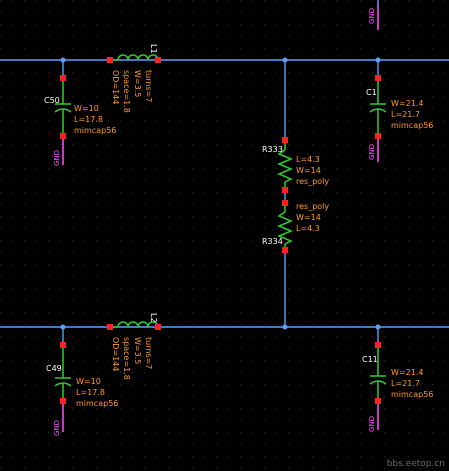 The height and width of the screenshot is (471, 449). Describe the element at coordinates (405, 114) in the screenshot. I see `capacitor-c1-length: L=21.7` at that location.